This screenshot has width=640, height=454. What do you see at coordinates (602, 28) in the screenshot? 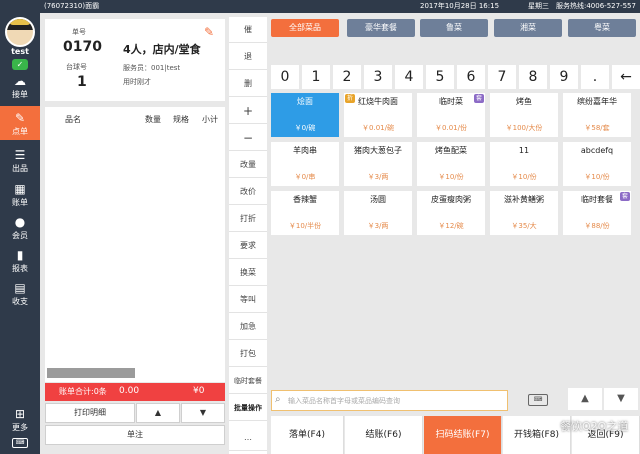
I see `category-yue: 粤菜` at bounding box center [602, 28].